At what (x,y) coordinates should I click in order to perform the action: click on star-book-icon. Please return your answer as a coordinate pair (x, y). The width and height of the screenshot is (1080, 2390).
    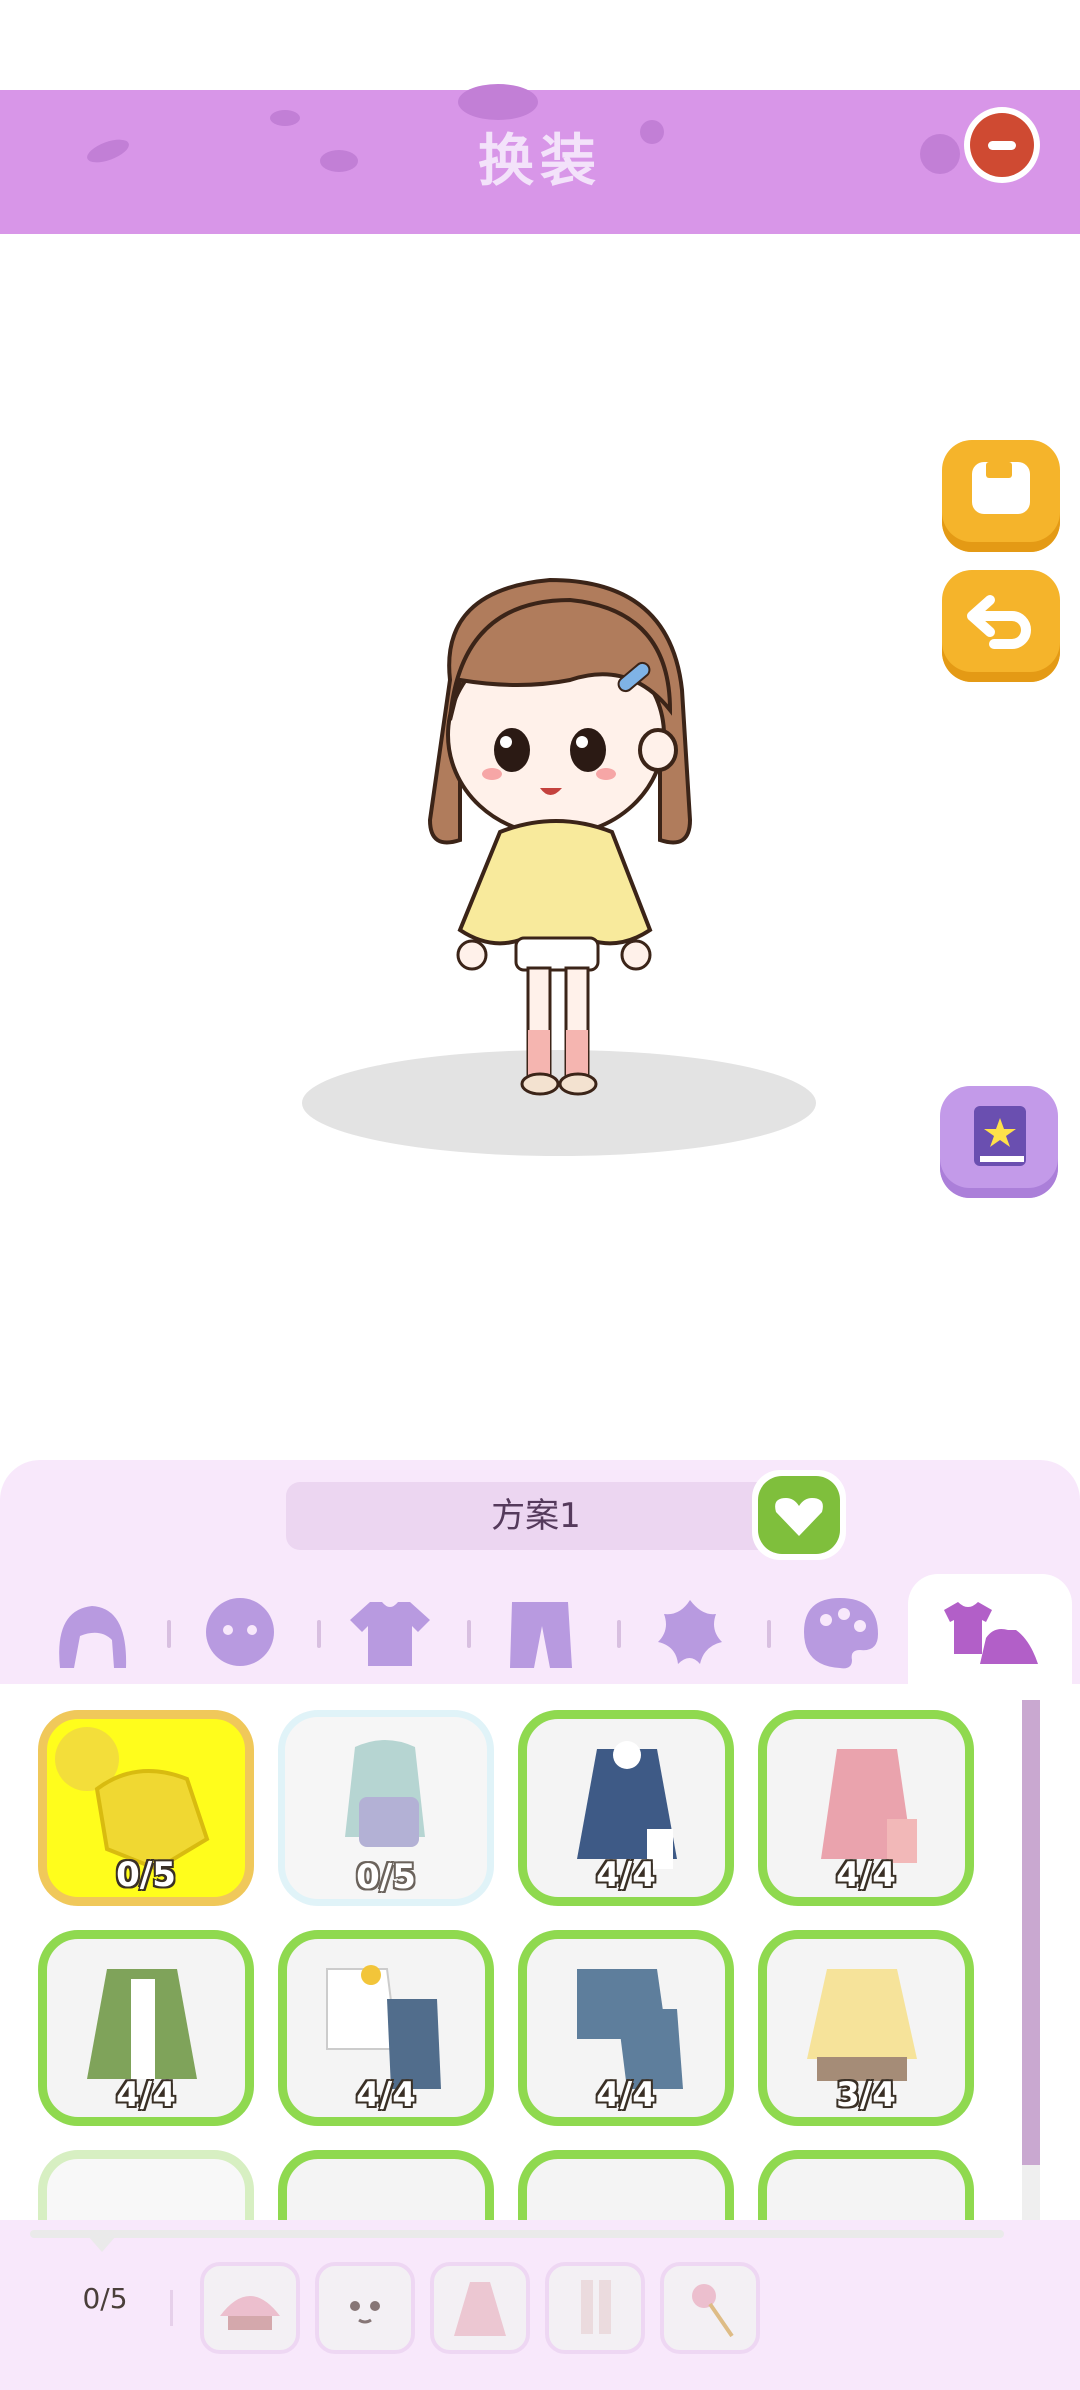
    Looking at the image, I should click on (1000, 1136).